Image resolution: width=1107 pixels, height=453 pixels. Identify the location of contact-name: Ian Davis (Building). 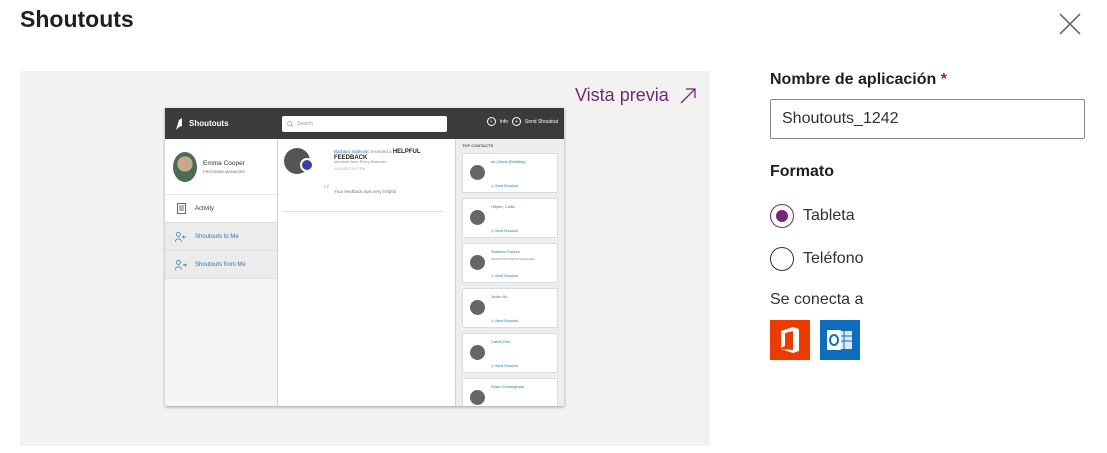
(508, 161).